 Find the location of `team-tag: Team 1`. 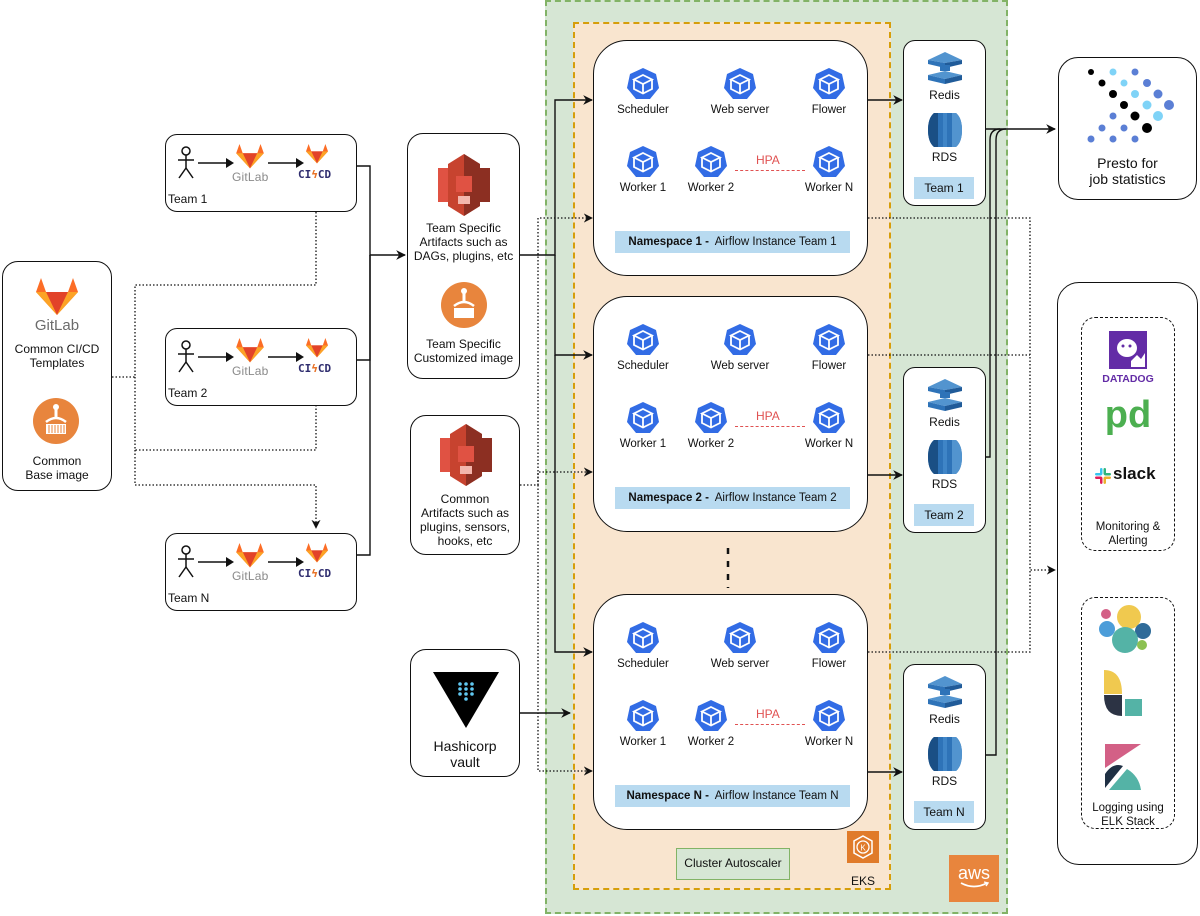

team-tag: Team 1 is located at coordinates (944, 188).